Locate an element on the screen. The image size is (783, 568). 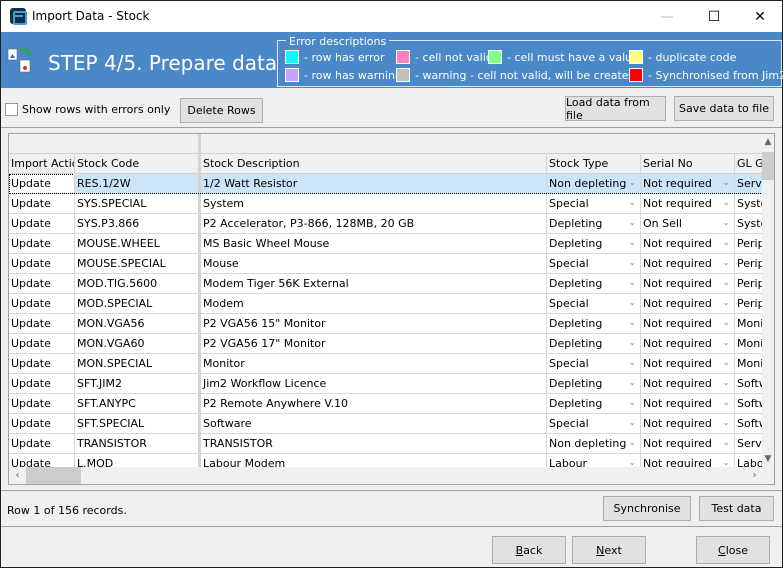
back-button: Back is located at coordinates (529, 550).